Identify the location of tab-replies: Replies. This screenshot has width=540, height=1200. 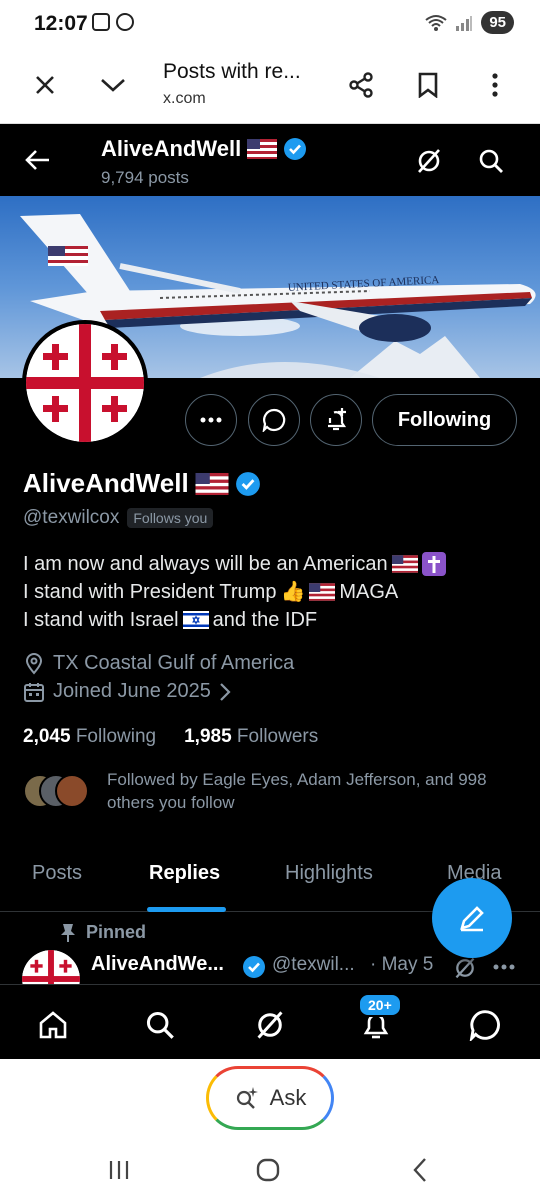
(184, 873).